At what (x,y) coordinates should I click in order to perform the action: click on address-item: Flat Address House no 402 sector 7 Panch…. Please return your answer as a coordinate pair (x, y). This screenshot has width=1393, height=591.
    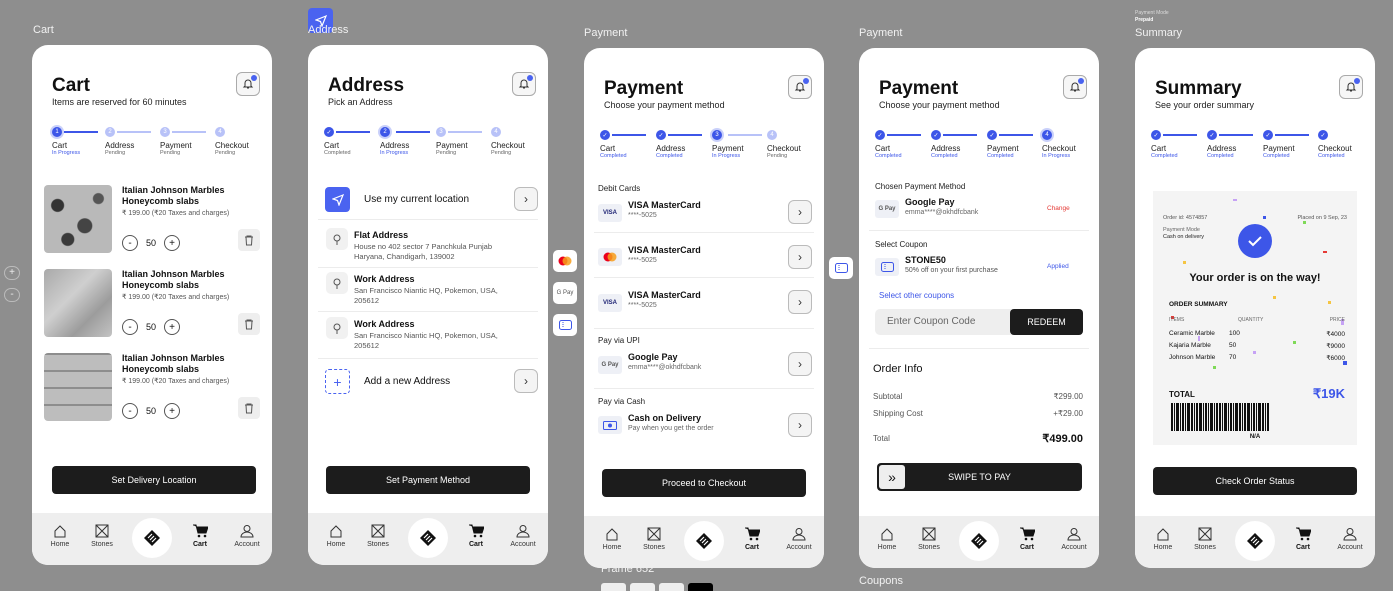
    Looking at the image, I should click on (428, 246).